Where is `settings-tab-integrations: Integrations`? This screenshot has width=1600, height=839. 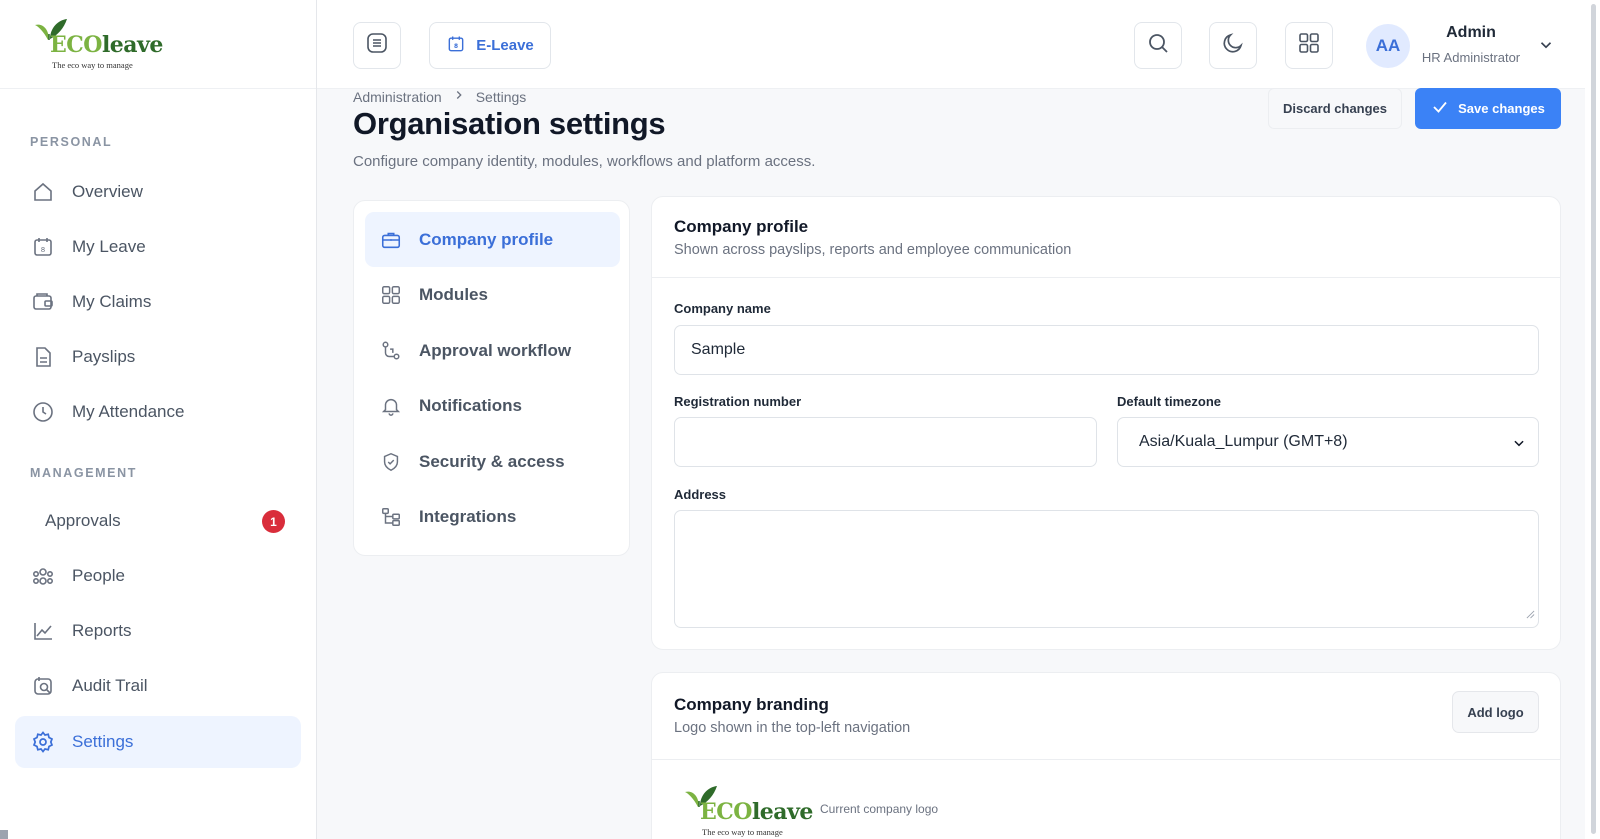 settings-tab-integrations: Integrations is located at coordinates (492, 516).